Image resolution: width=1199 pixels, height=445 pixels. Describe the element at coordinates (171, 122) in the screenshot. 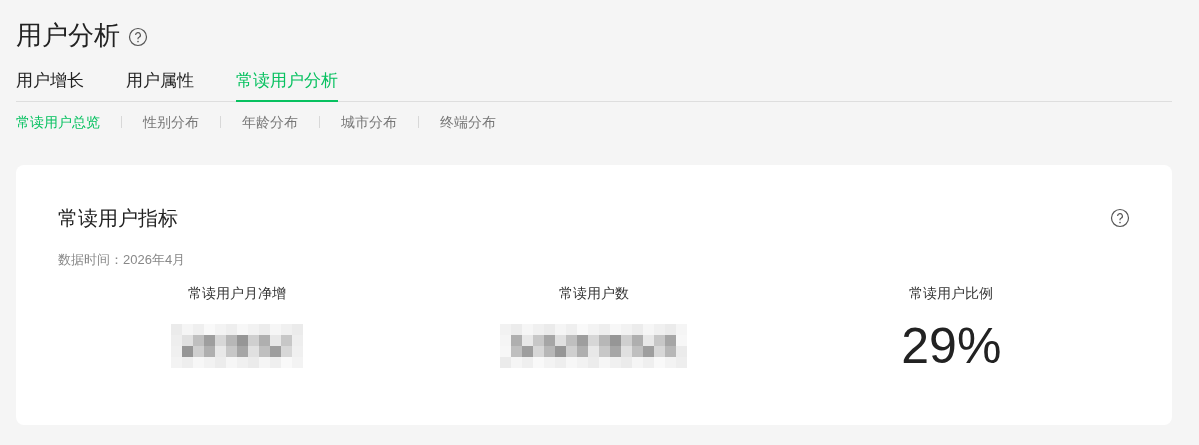

I see `subtab: 性别分布` at that location.